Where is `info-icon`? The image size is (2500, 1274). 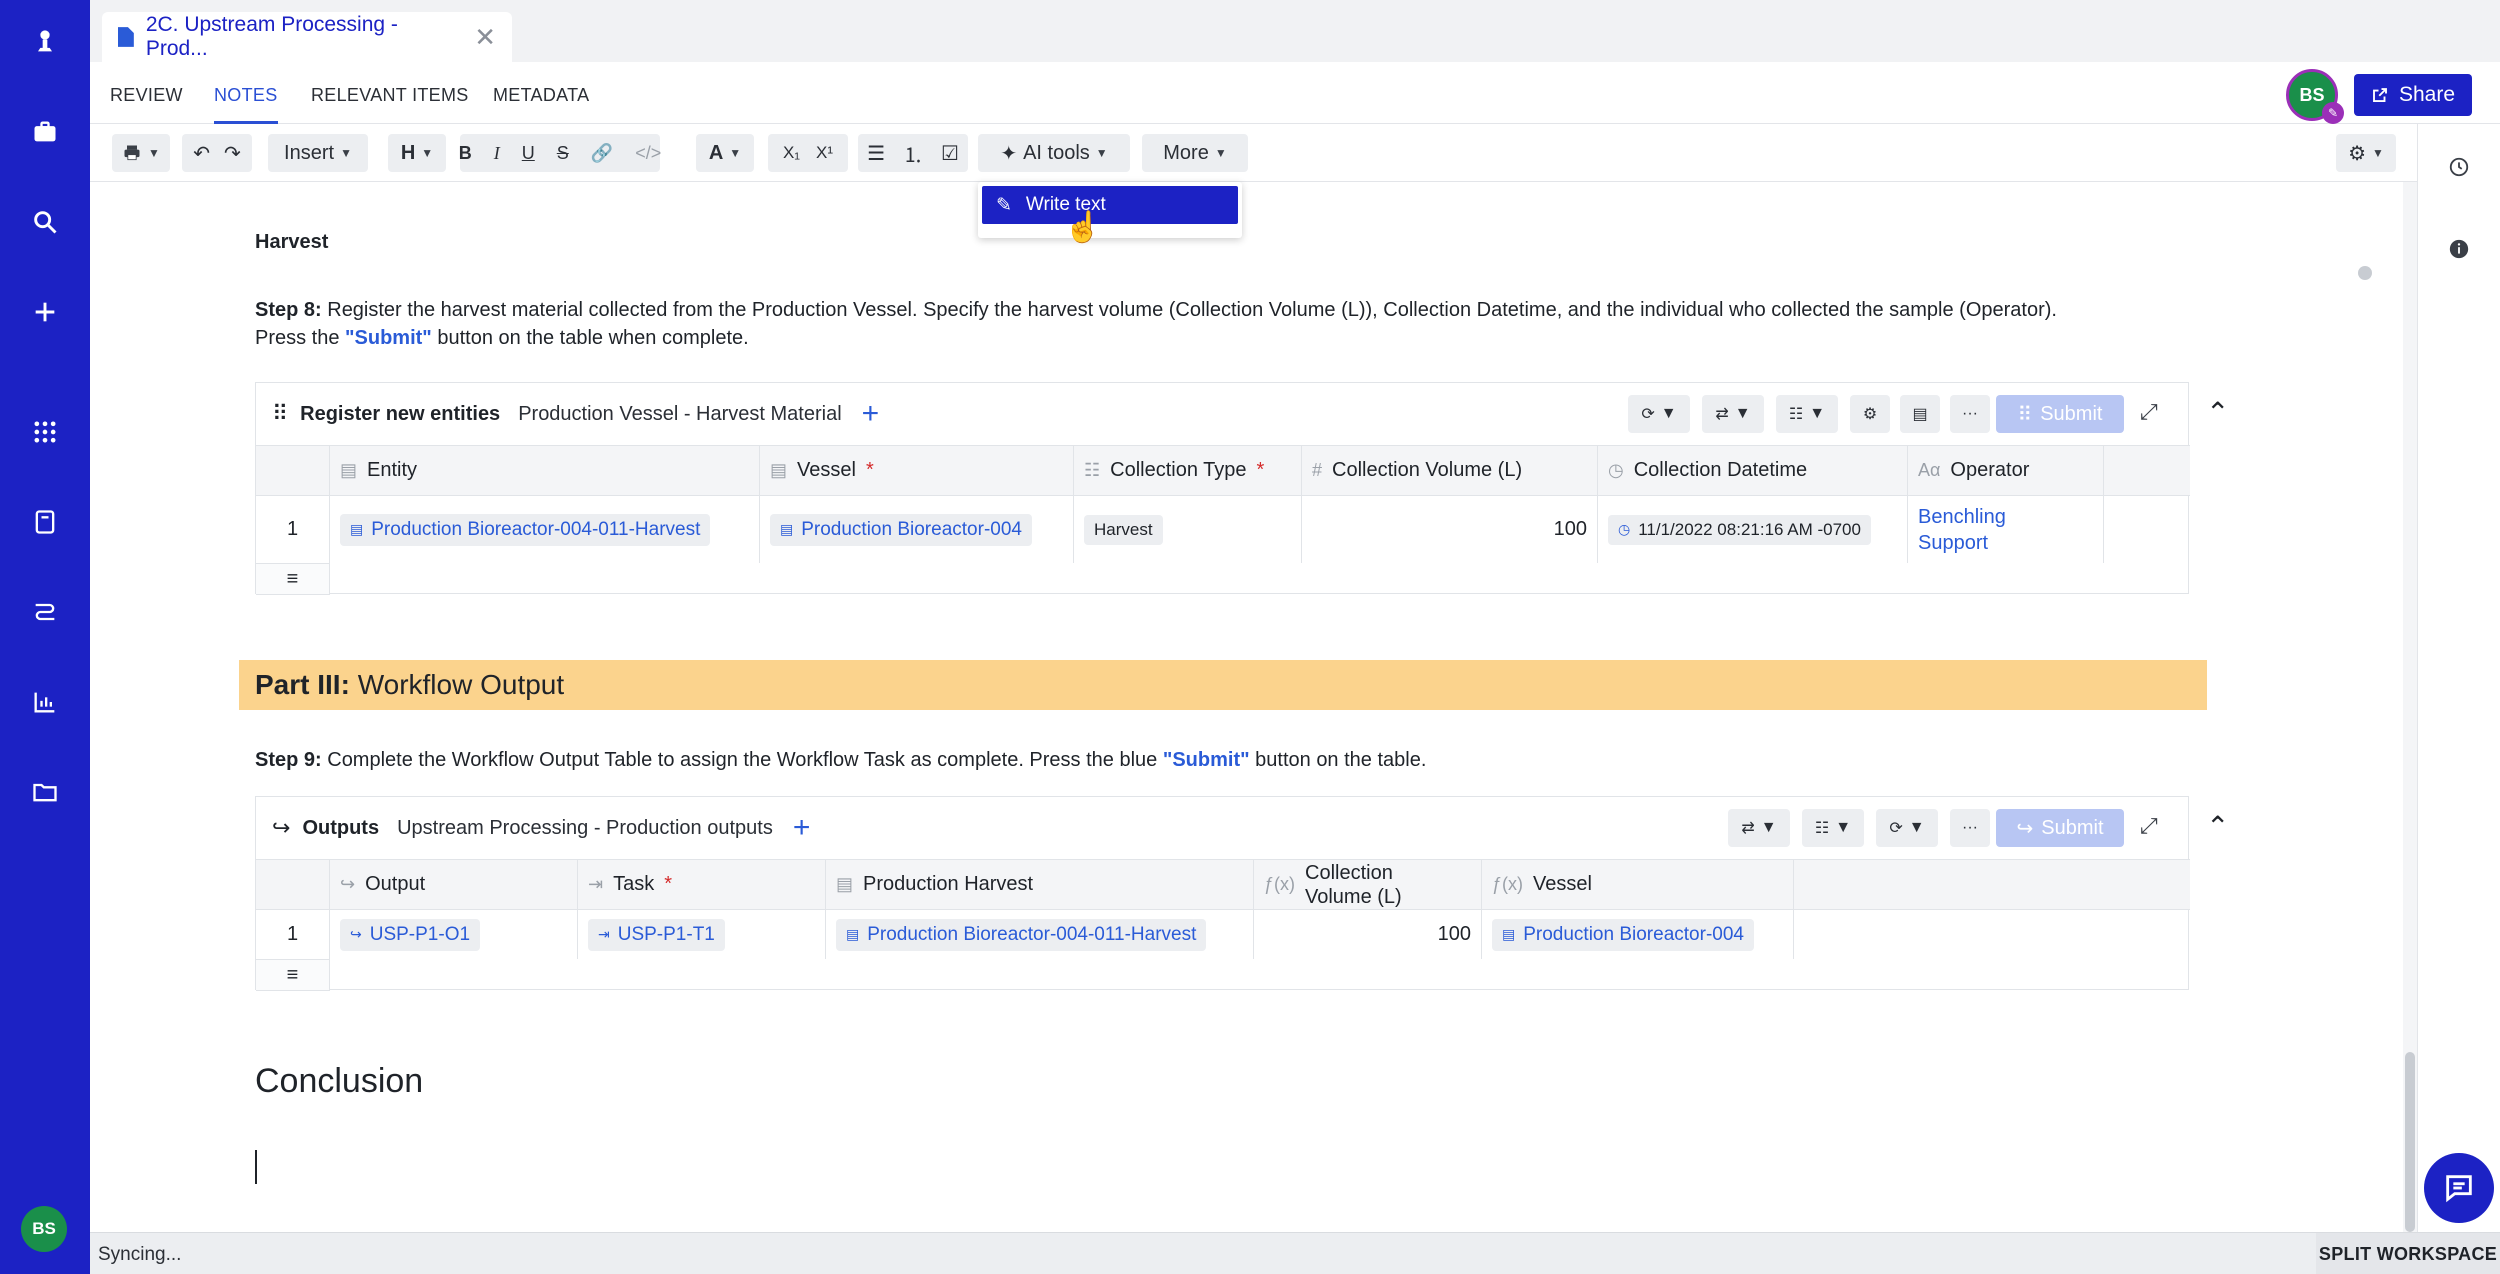
info-icon is located at coordinates (2459, 249).